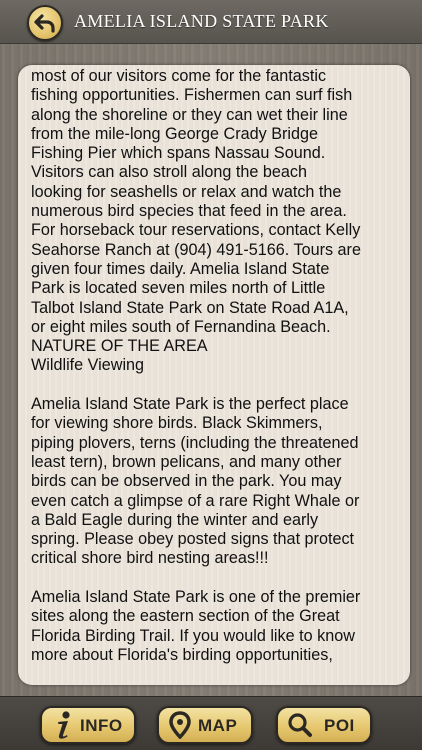  I want to click on bottom-tab-bar: INFO MAP POI, so click(211, 723).